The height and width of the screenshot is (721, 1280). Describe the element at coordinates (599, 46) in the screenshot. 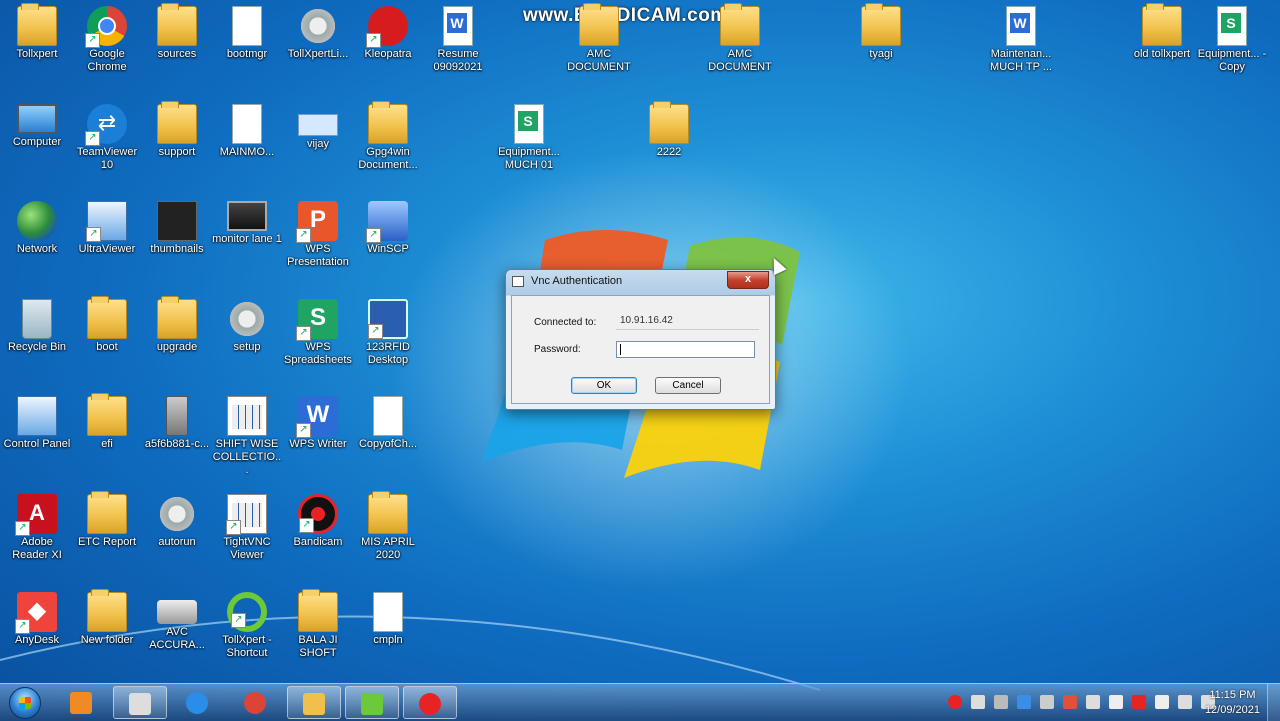

I see `desktop-icon-amc-document-1: AMC DOCUMENT` at that location.